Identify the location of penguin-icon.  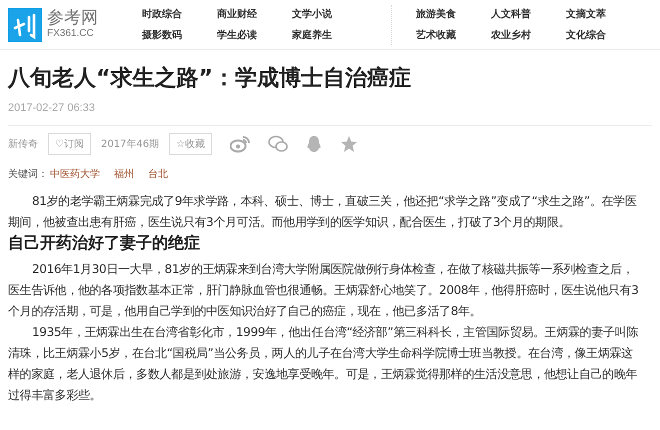
(314, 144).